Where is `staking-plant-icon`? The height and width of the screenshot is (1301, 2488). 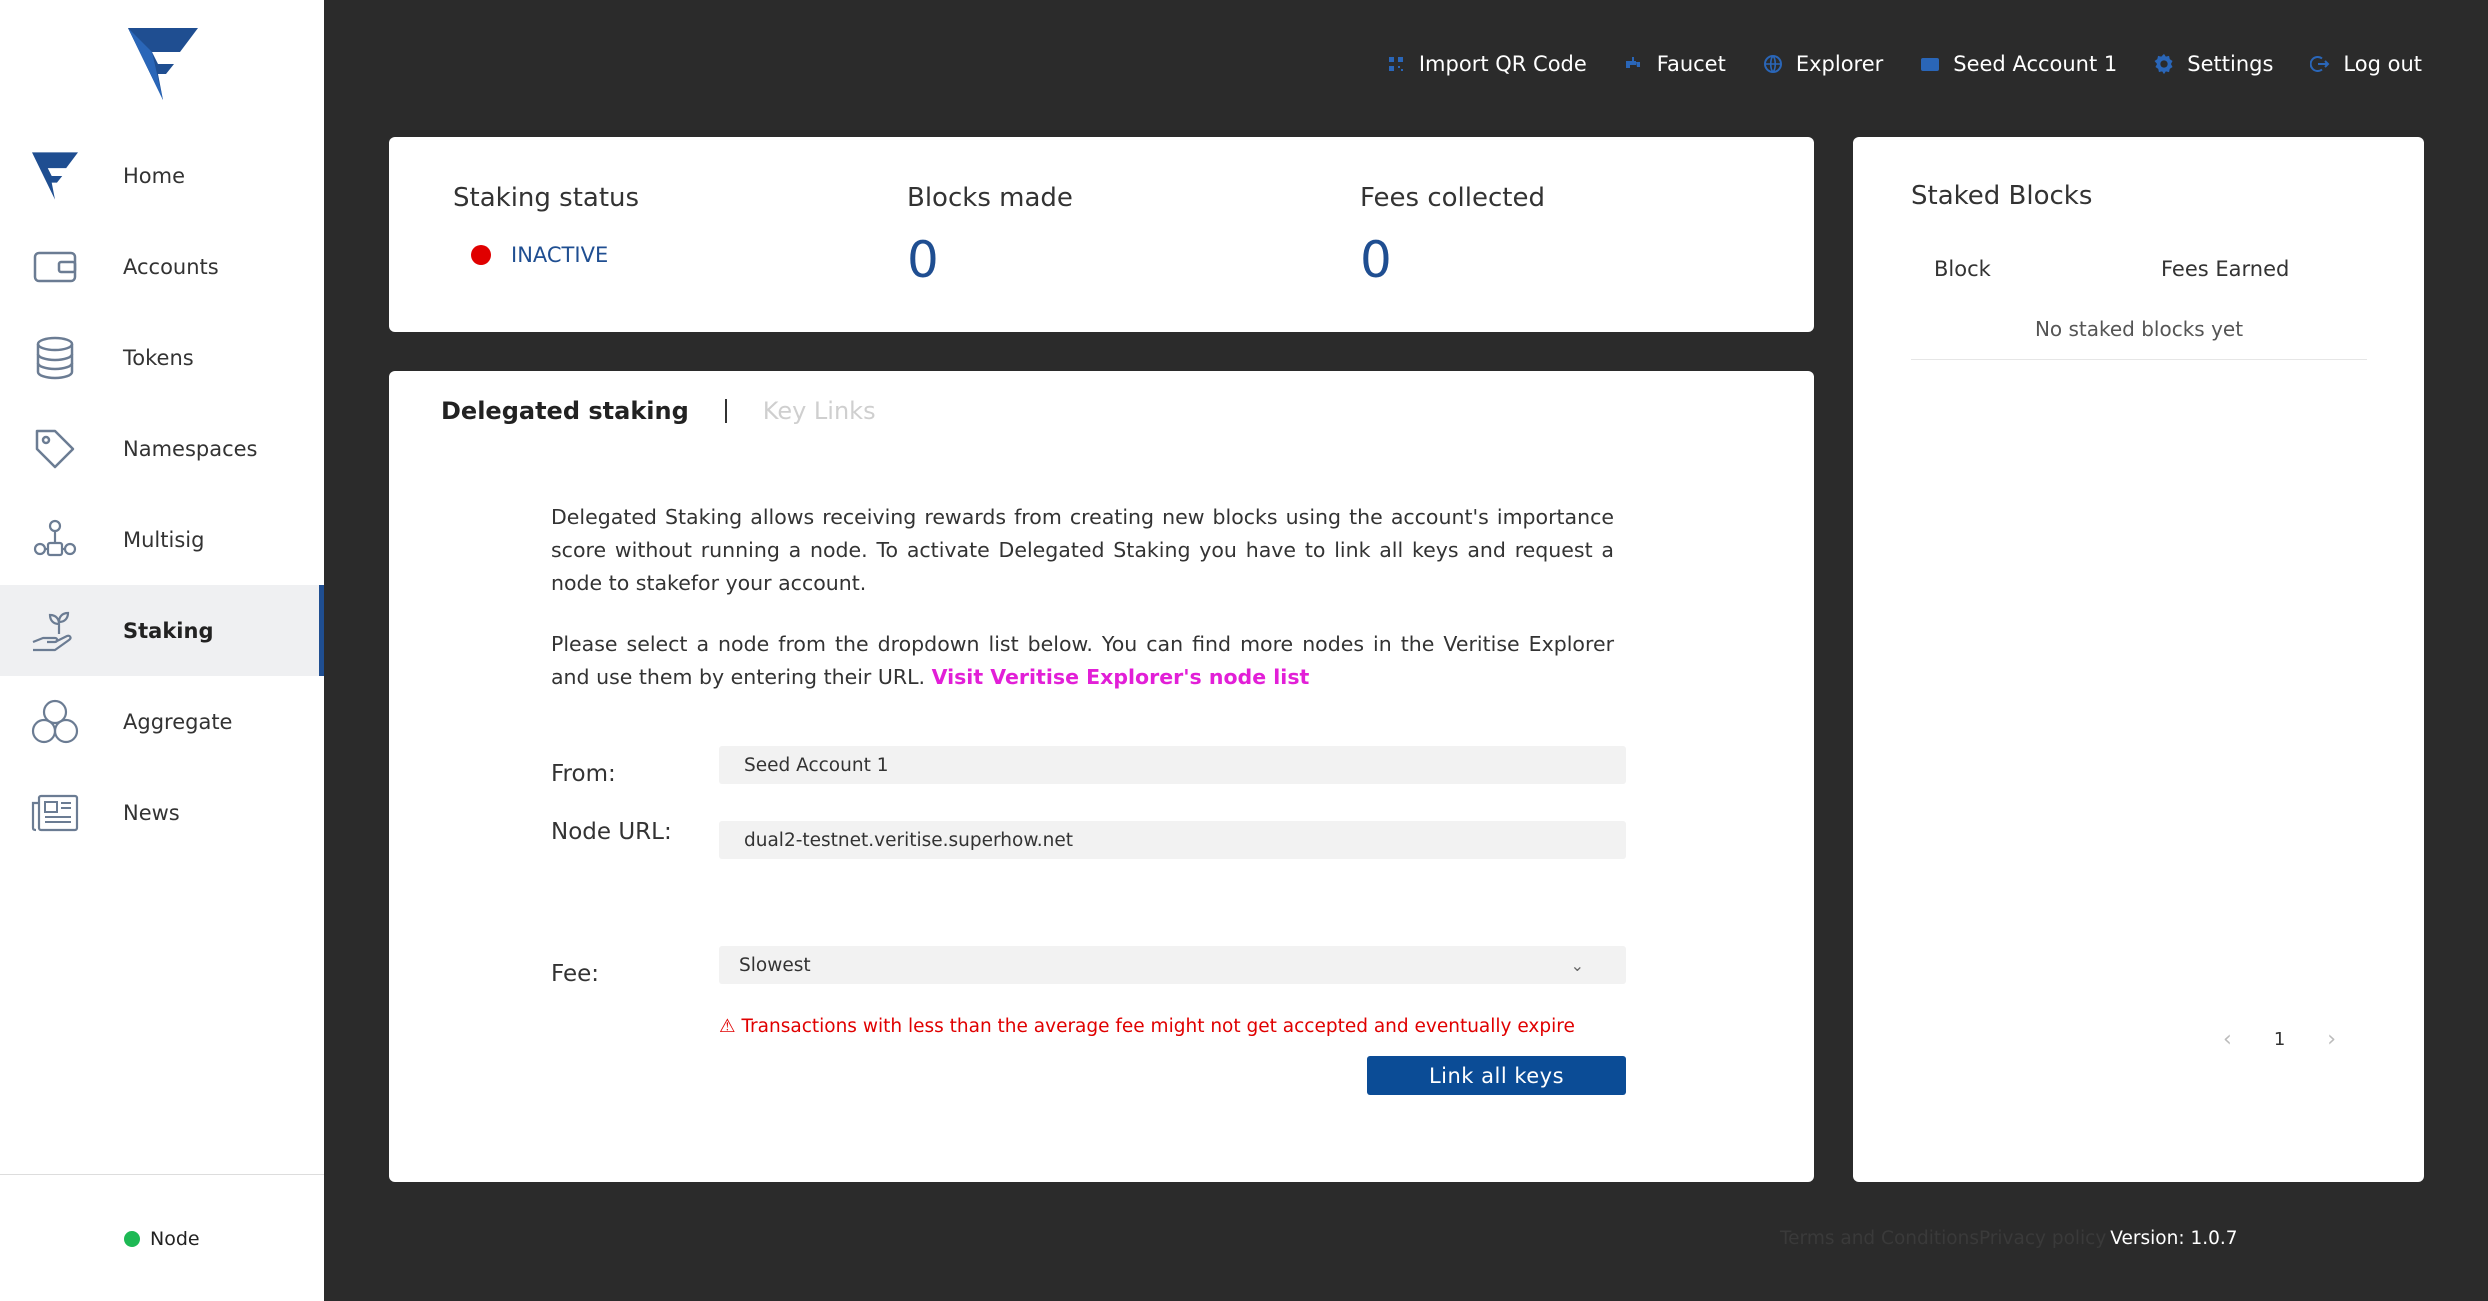
staking-plant-icon is located at coordinates (55, 631).